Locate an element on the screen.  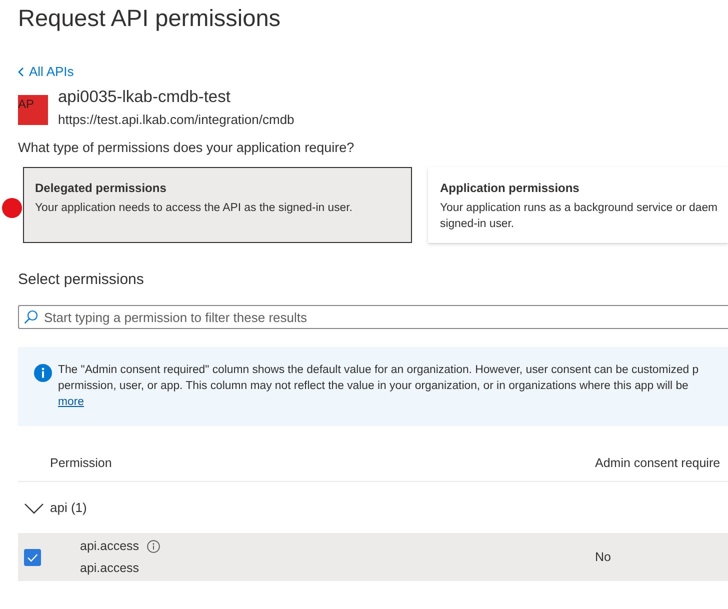
question-text: What type of permissions does your application require? is located at coordinates (186, 148).